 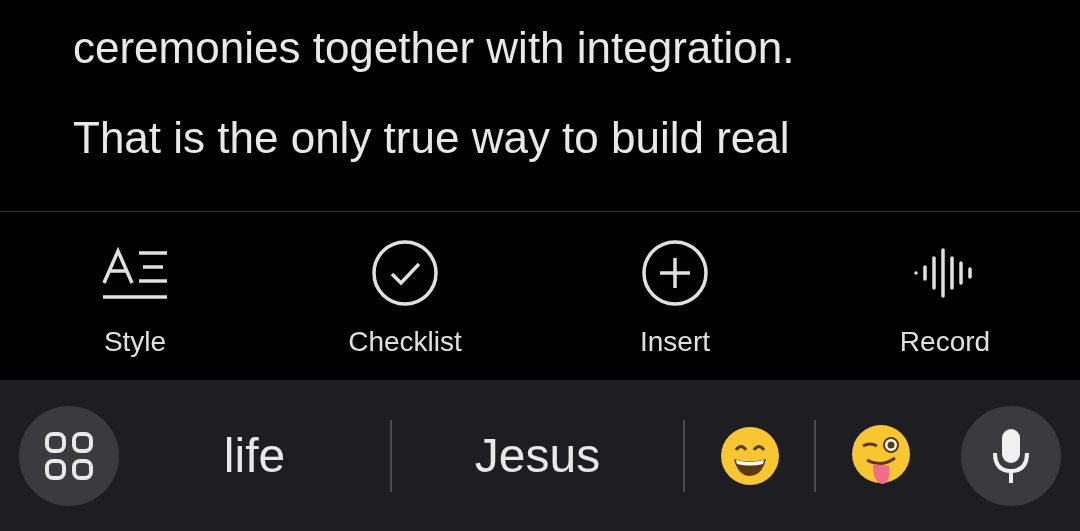 What do you see at coordinates (749, 455) in the screenshot?
I see `grinning-face-icon` at bounding box center [749, 455].